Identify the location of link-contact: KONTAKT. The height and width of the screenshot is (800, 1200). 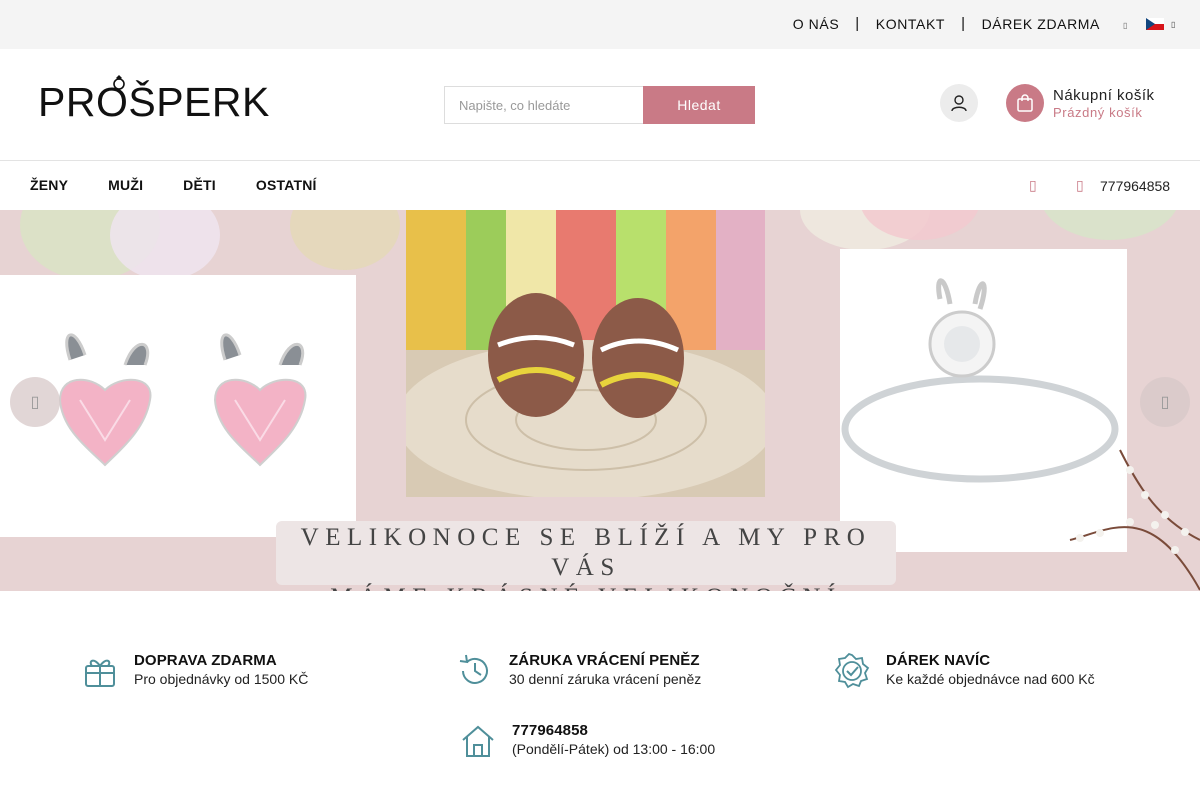
(910, 24).